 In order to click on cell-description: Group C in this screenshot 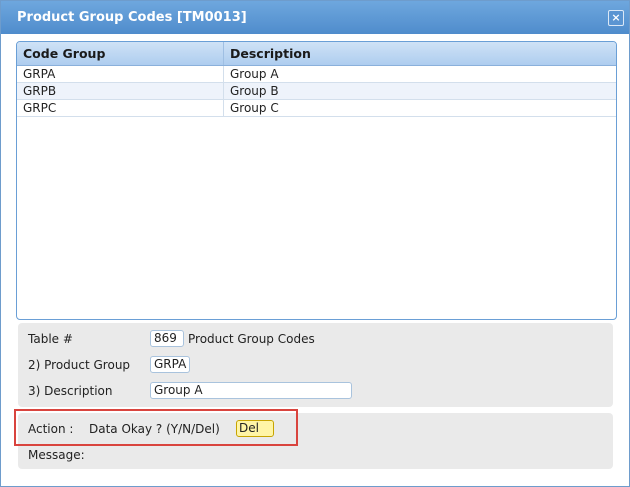, I will do `click(254, 108)`.